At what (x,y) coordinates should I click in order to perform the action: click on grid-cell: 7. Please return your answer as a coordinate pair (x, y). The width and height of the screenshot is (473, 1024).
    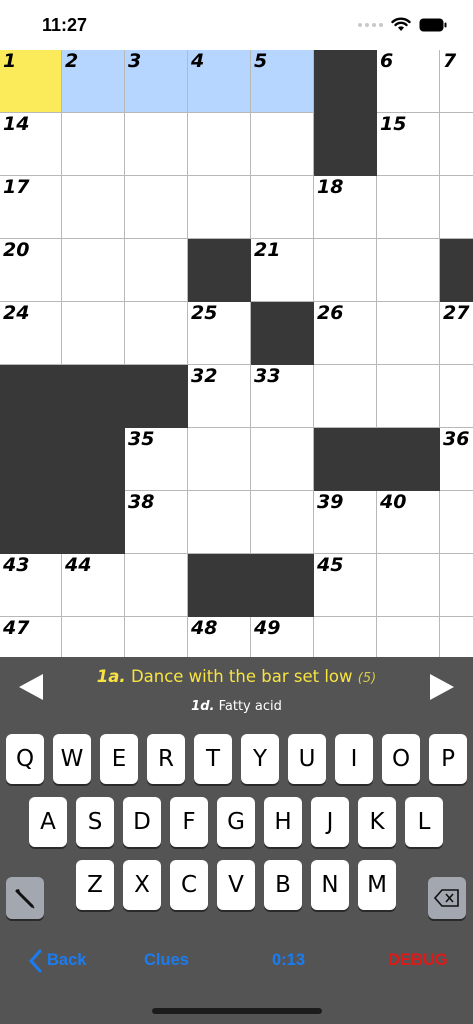
    Looking at the image, I should click on (456, 81).